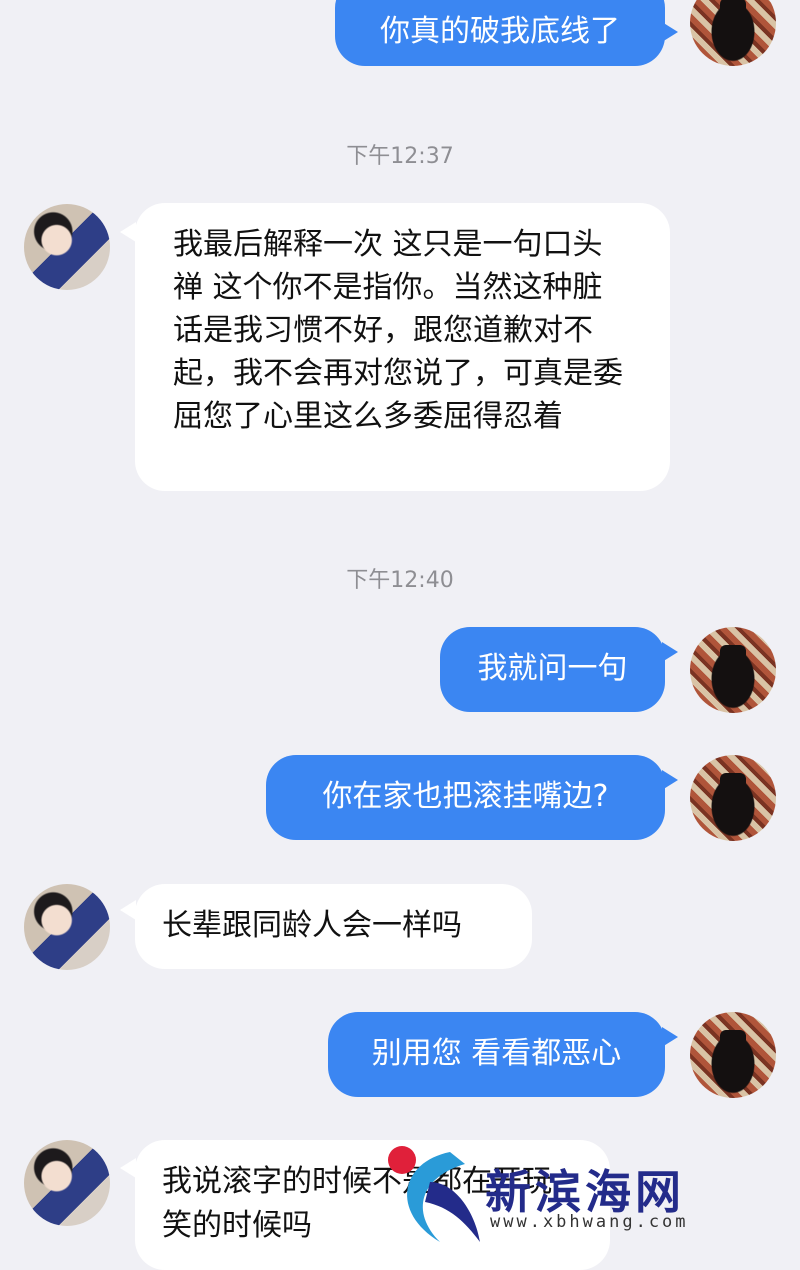  Describe the element at coordinates (552, 669) in the screenshot. I see `message-bubble-outgoing: 我就问一句` at that location.